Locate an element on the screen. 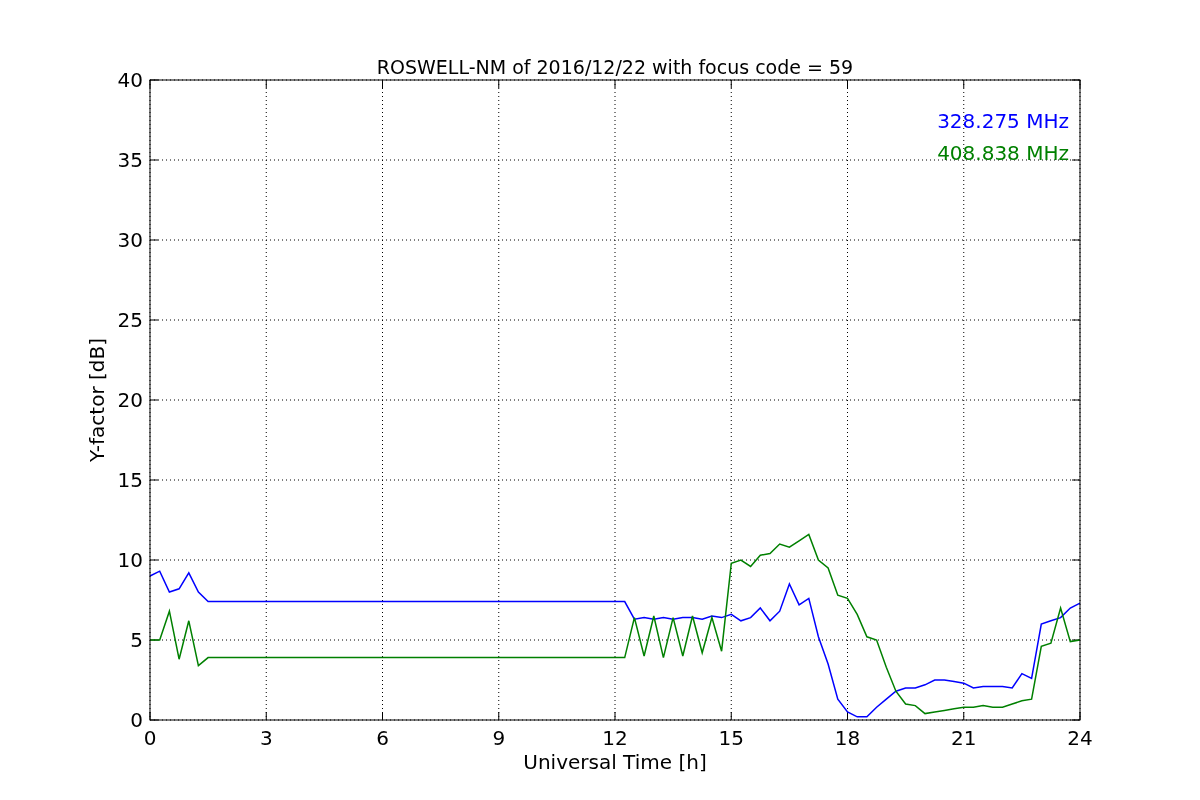  y-tick-label: 35 is located at coordinates (130, 160).